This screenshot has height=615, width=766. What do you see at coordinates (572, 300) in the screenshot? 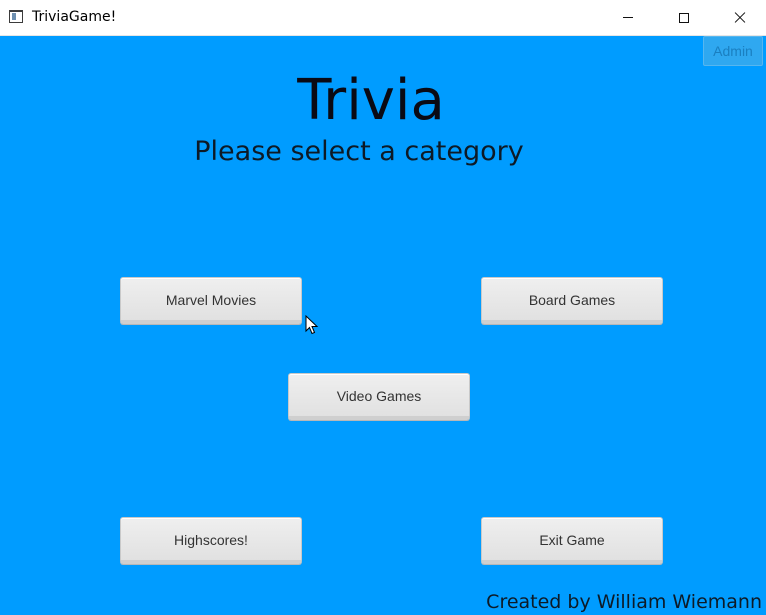
I see `board-games-button: Board Games` at bounding box center [572, 300].